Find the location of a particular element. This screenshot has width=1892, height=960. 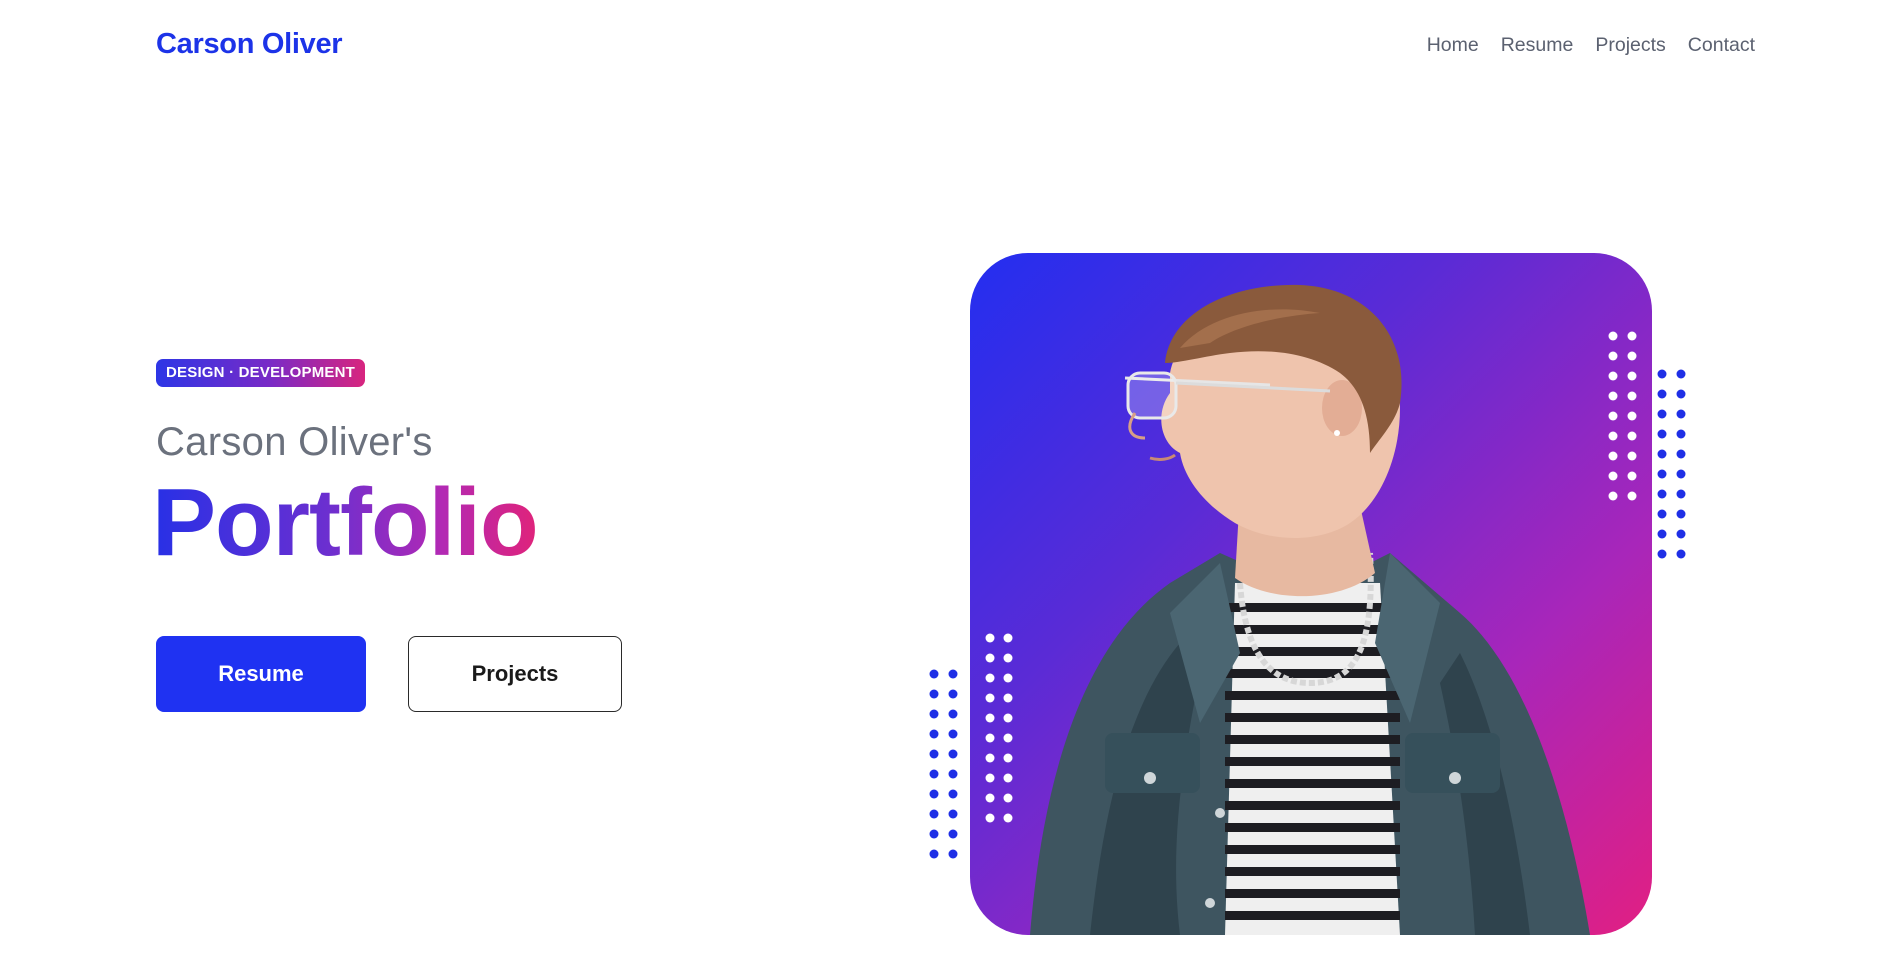

hero-tag-badge: DESIGN · DEVELOPMENT is located at coordinates (261, 373).